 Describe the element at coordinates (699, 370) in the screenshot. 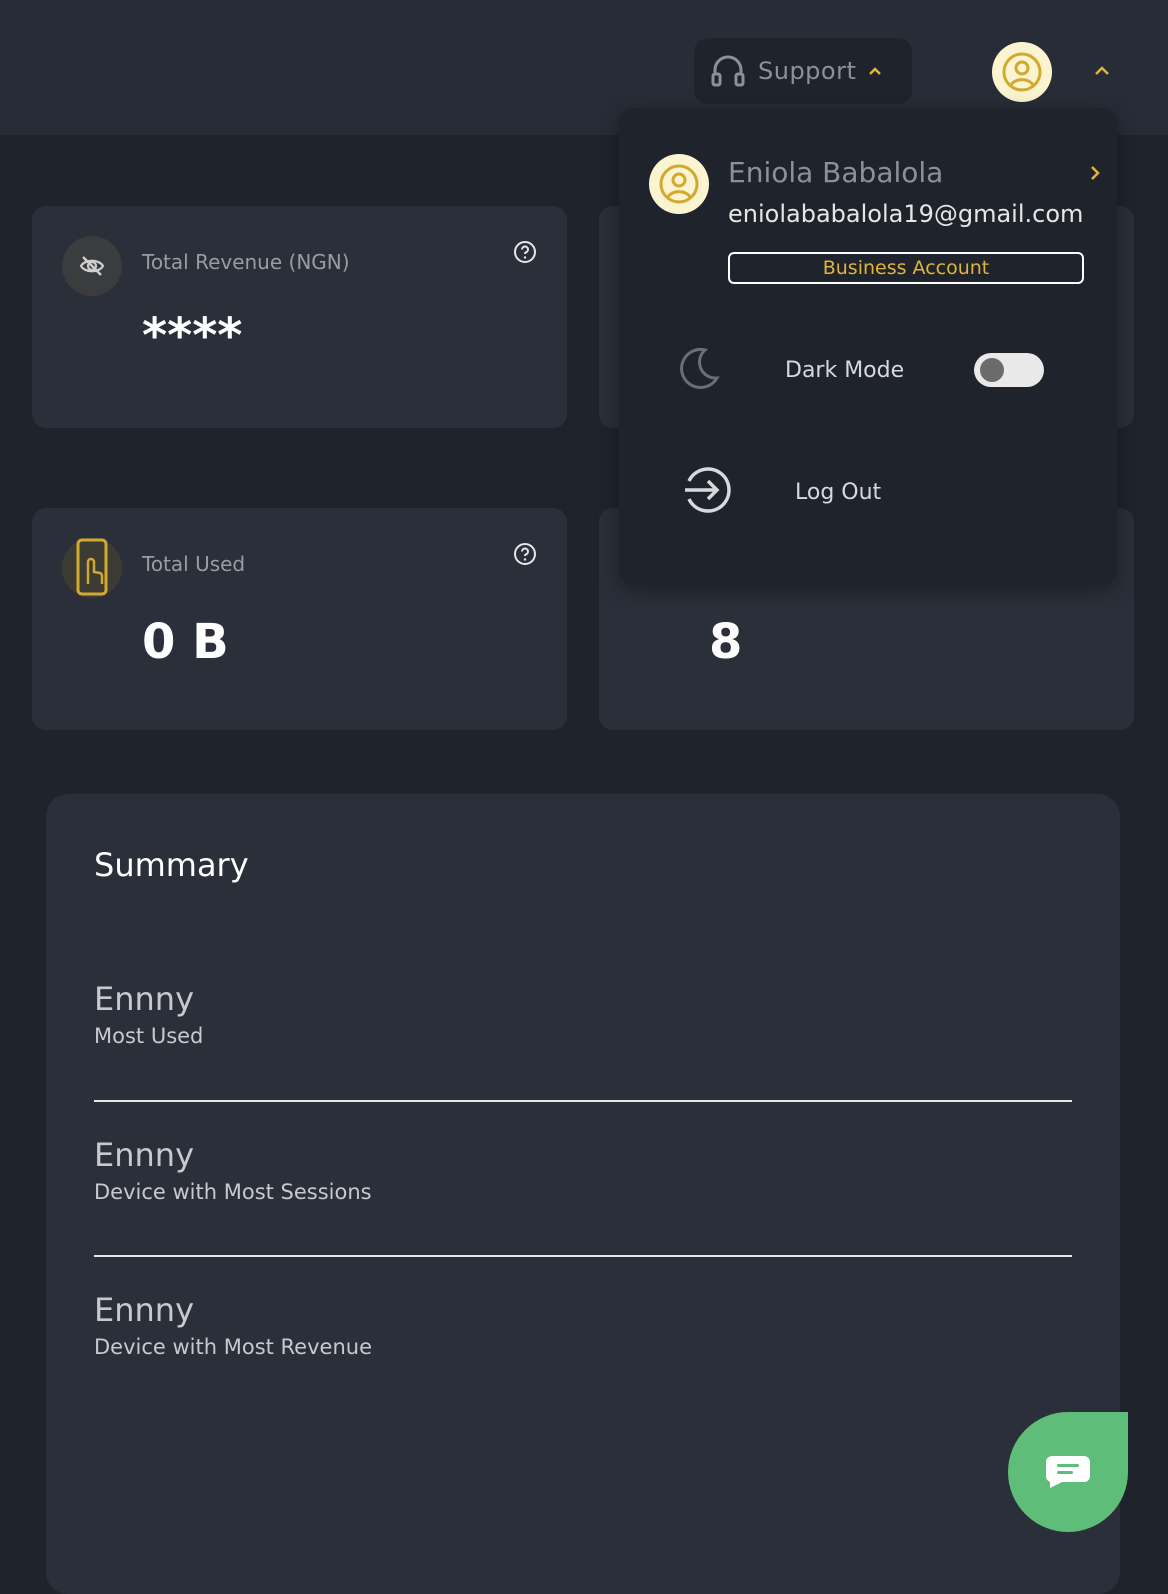

I see `moon-icon` at that location.